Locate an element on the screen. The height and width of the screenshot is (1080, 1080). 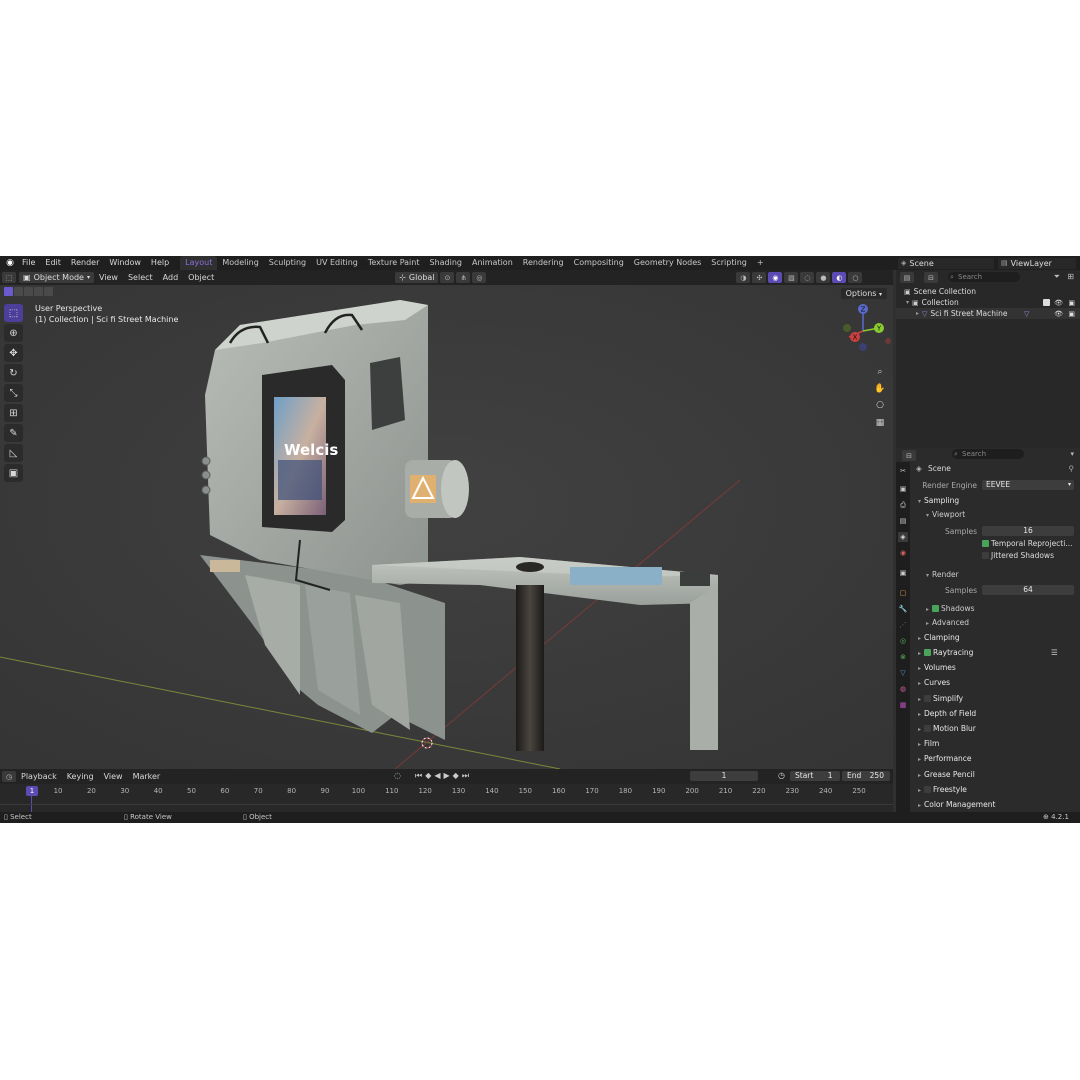
select-intersect-icon is located at coordinates (48, 291).